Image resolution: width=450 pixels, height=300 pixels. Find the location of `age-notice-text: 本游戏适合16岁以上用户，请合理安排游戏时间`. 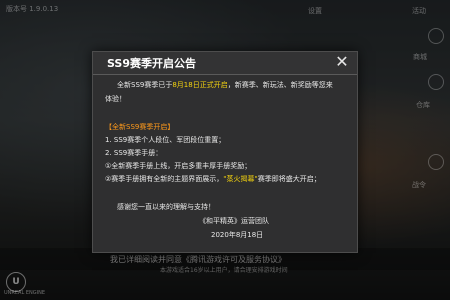

age-notice-text: 本游戏适合16岁以上用户，请合理安排游戏时间 is located at coordinates (224, 270).